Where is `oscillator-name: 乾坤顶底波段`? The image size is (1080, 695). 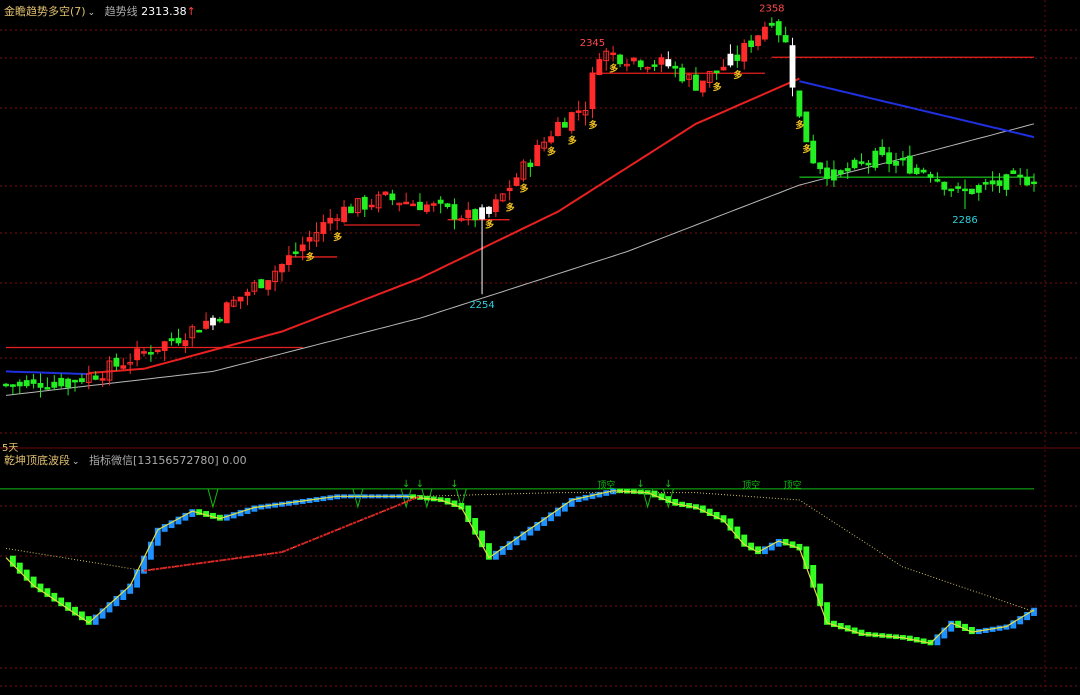
oscillator-name: 乾坤顶底波段 is located at coordinates (37, 460).